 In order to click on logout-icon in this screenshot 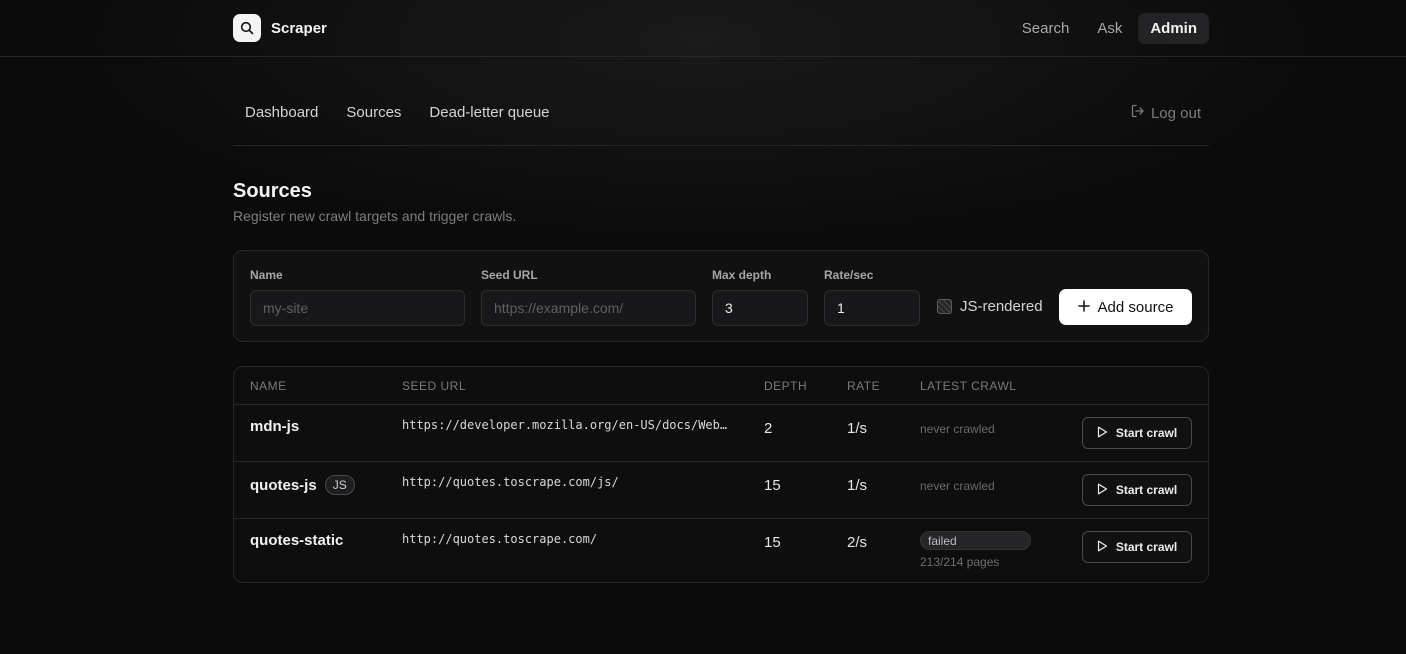, I will do `click(1138, 113)`.